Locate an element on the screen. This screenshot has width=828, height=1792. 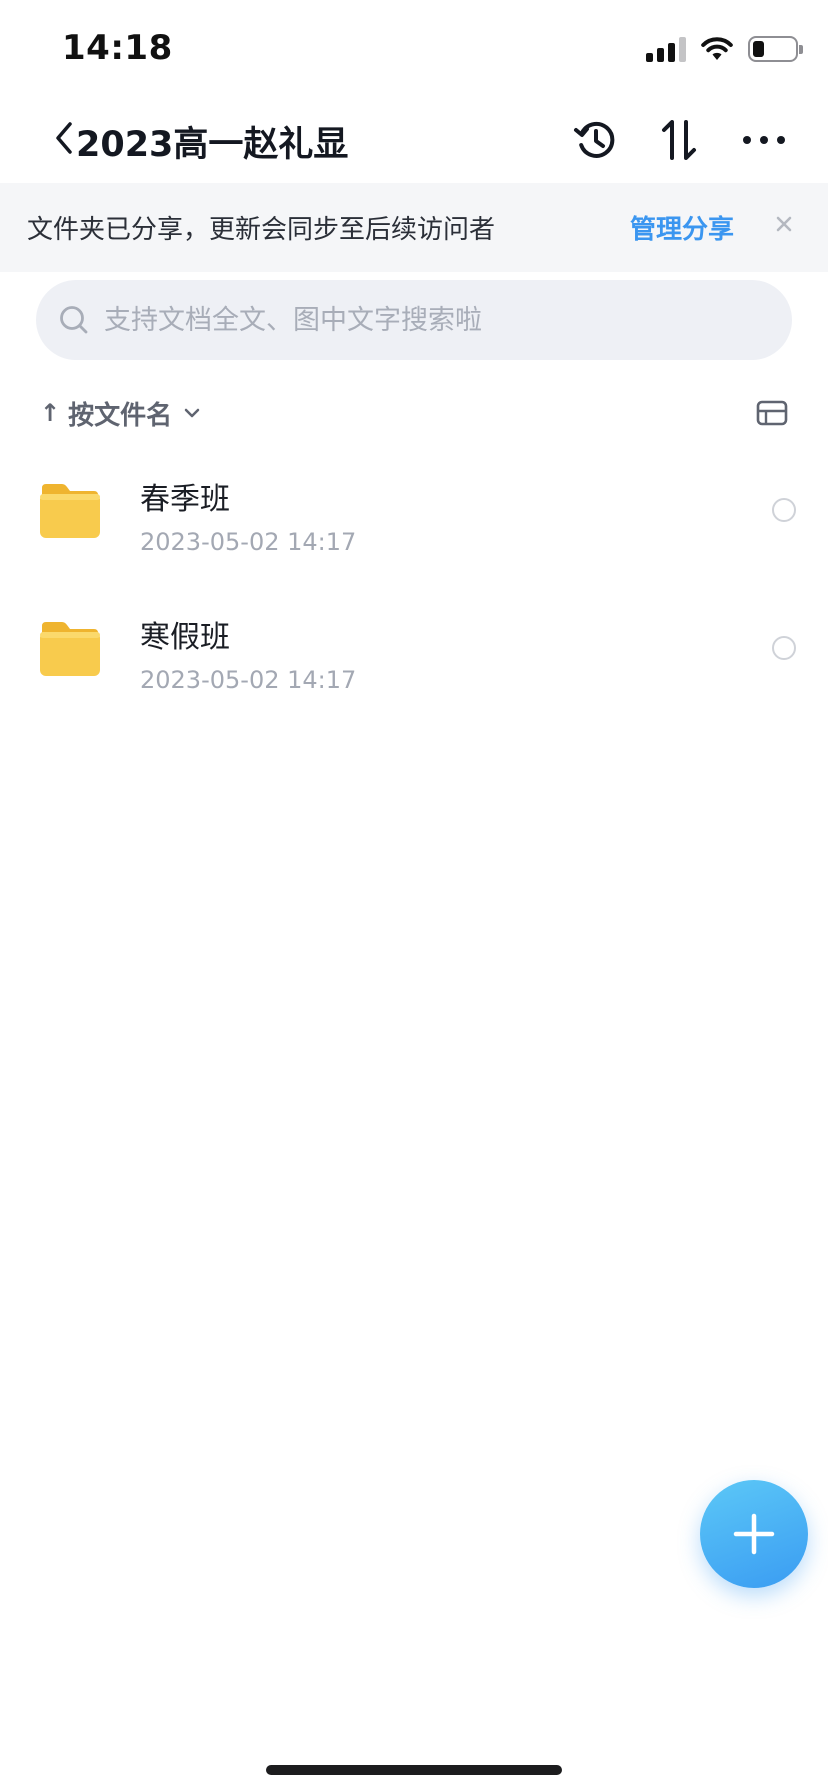
view-toggle-button is located at coordinates (772, 413).